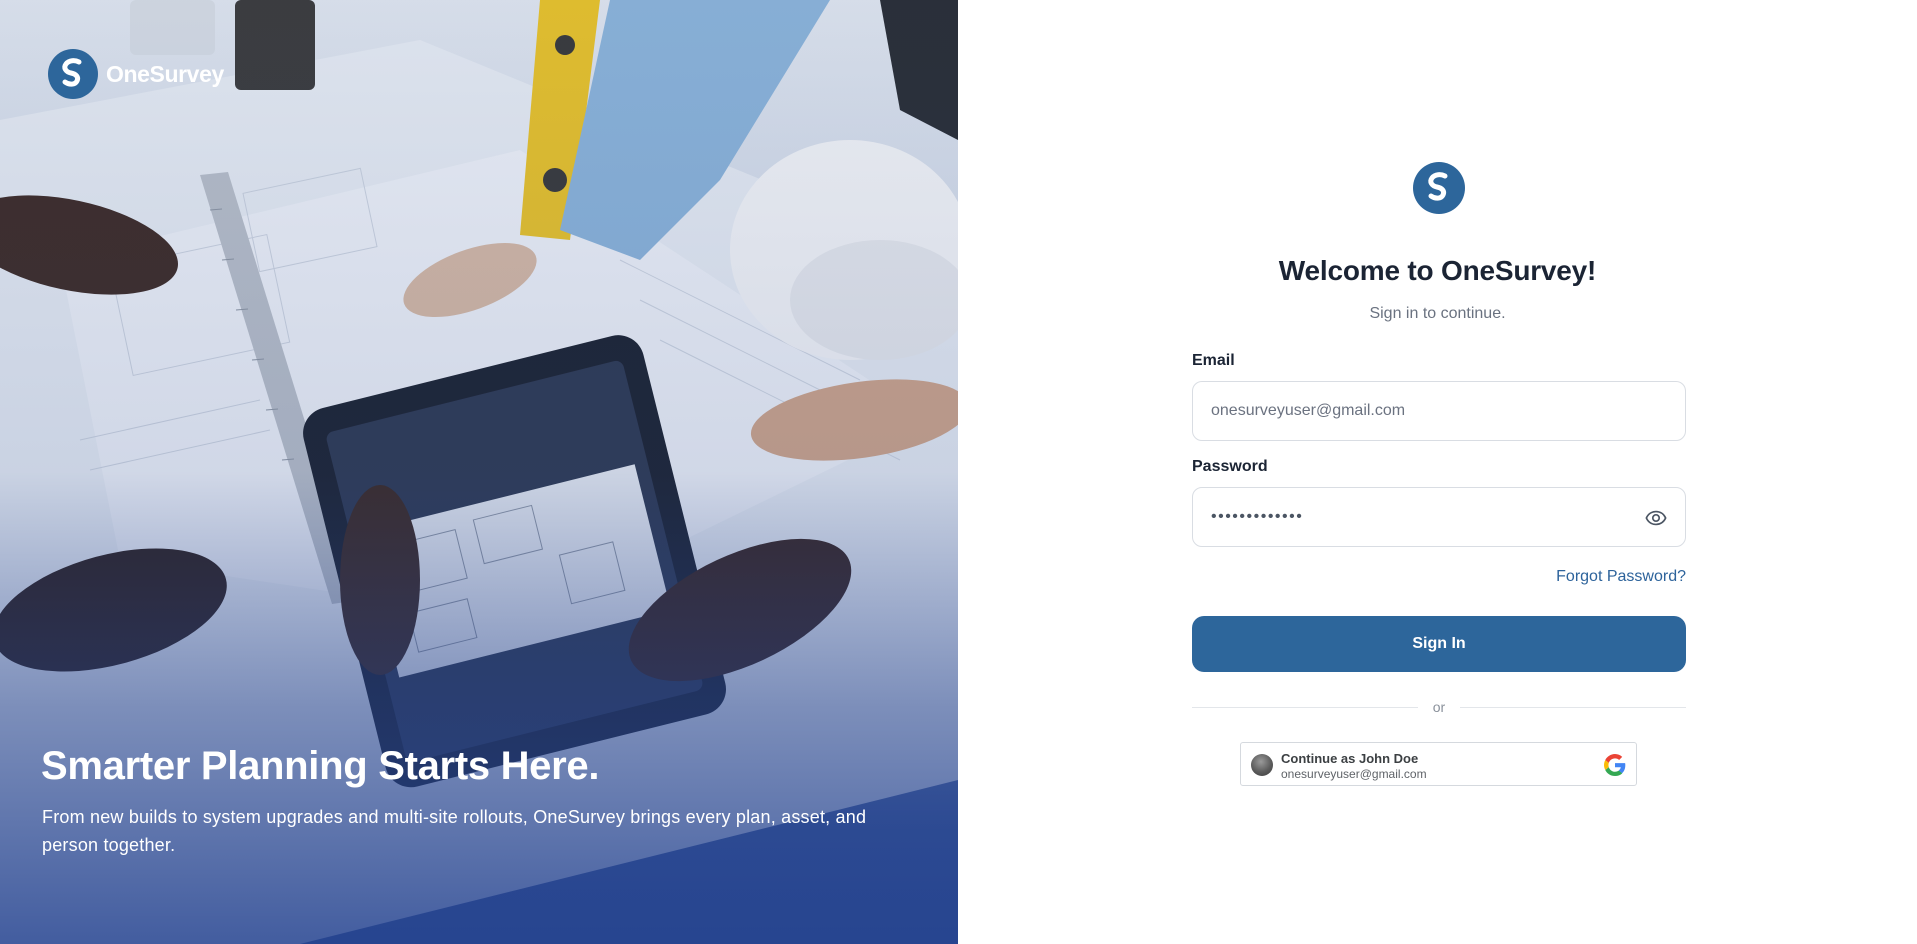 The image size is (1917, 944). Describe the element at coordinates (1257, 516) in the screenshot. I see `password-value: •••••••••••••` at that location.